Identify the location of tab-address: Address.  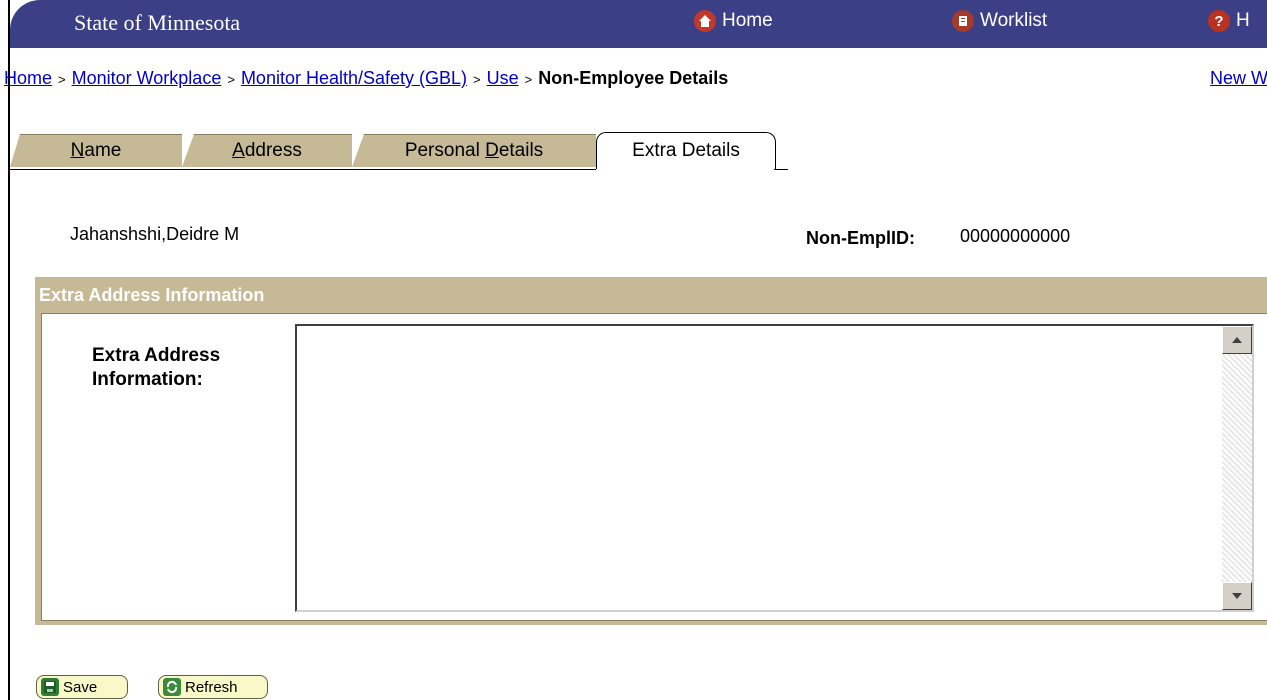
(267, 150).